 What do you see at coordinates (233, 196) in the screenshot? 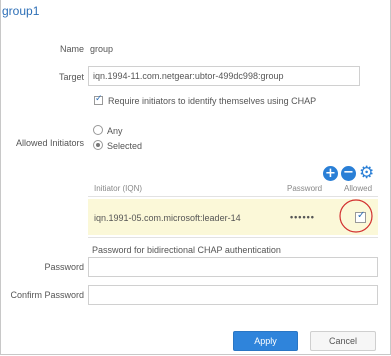
I see `table-header-divider` at bounding box center [233, 196].